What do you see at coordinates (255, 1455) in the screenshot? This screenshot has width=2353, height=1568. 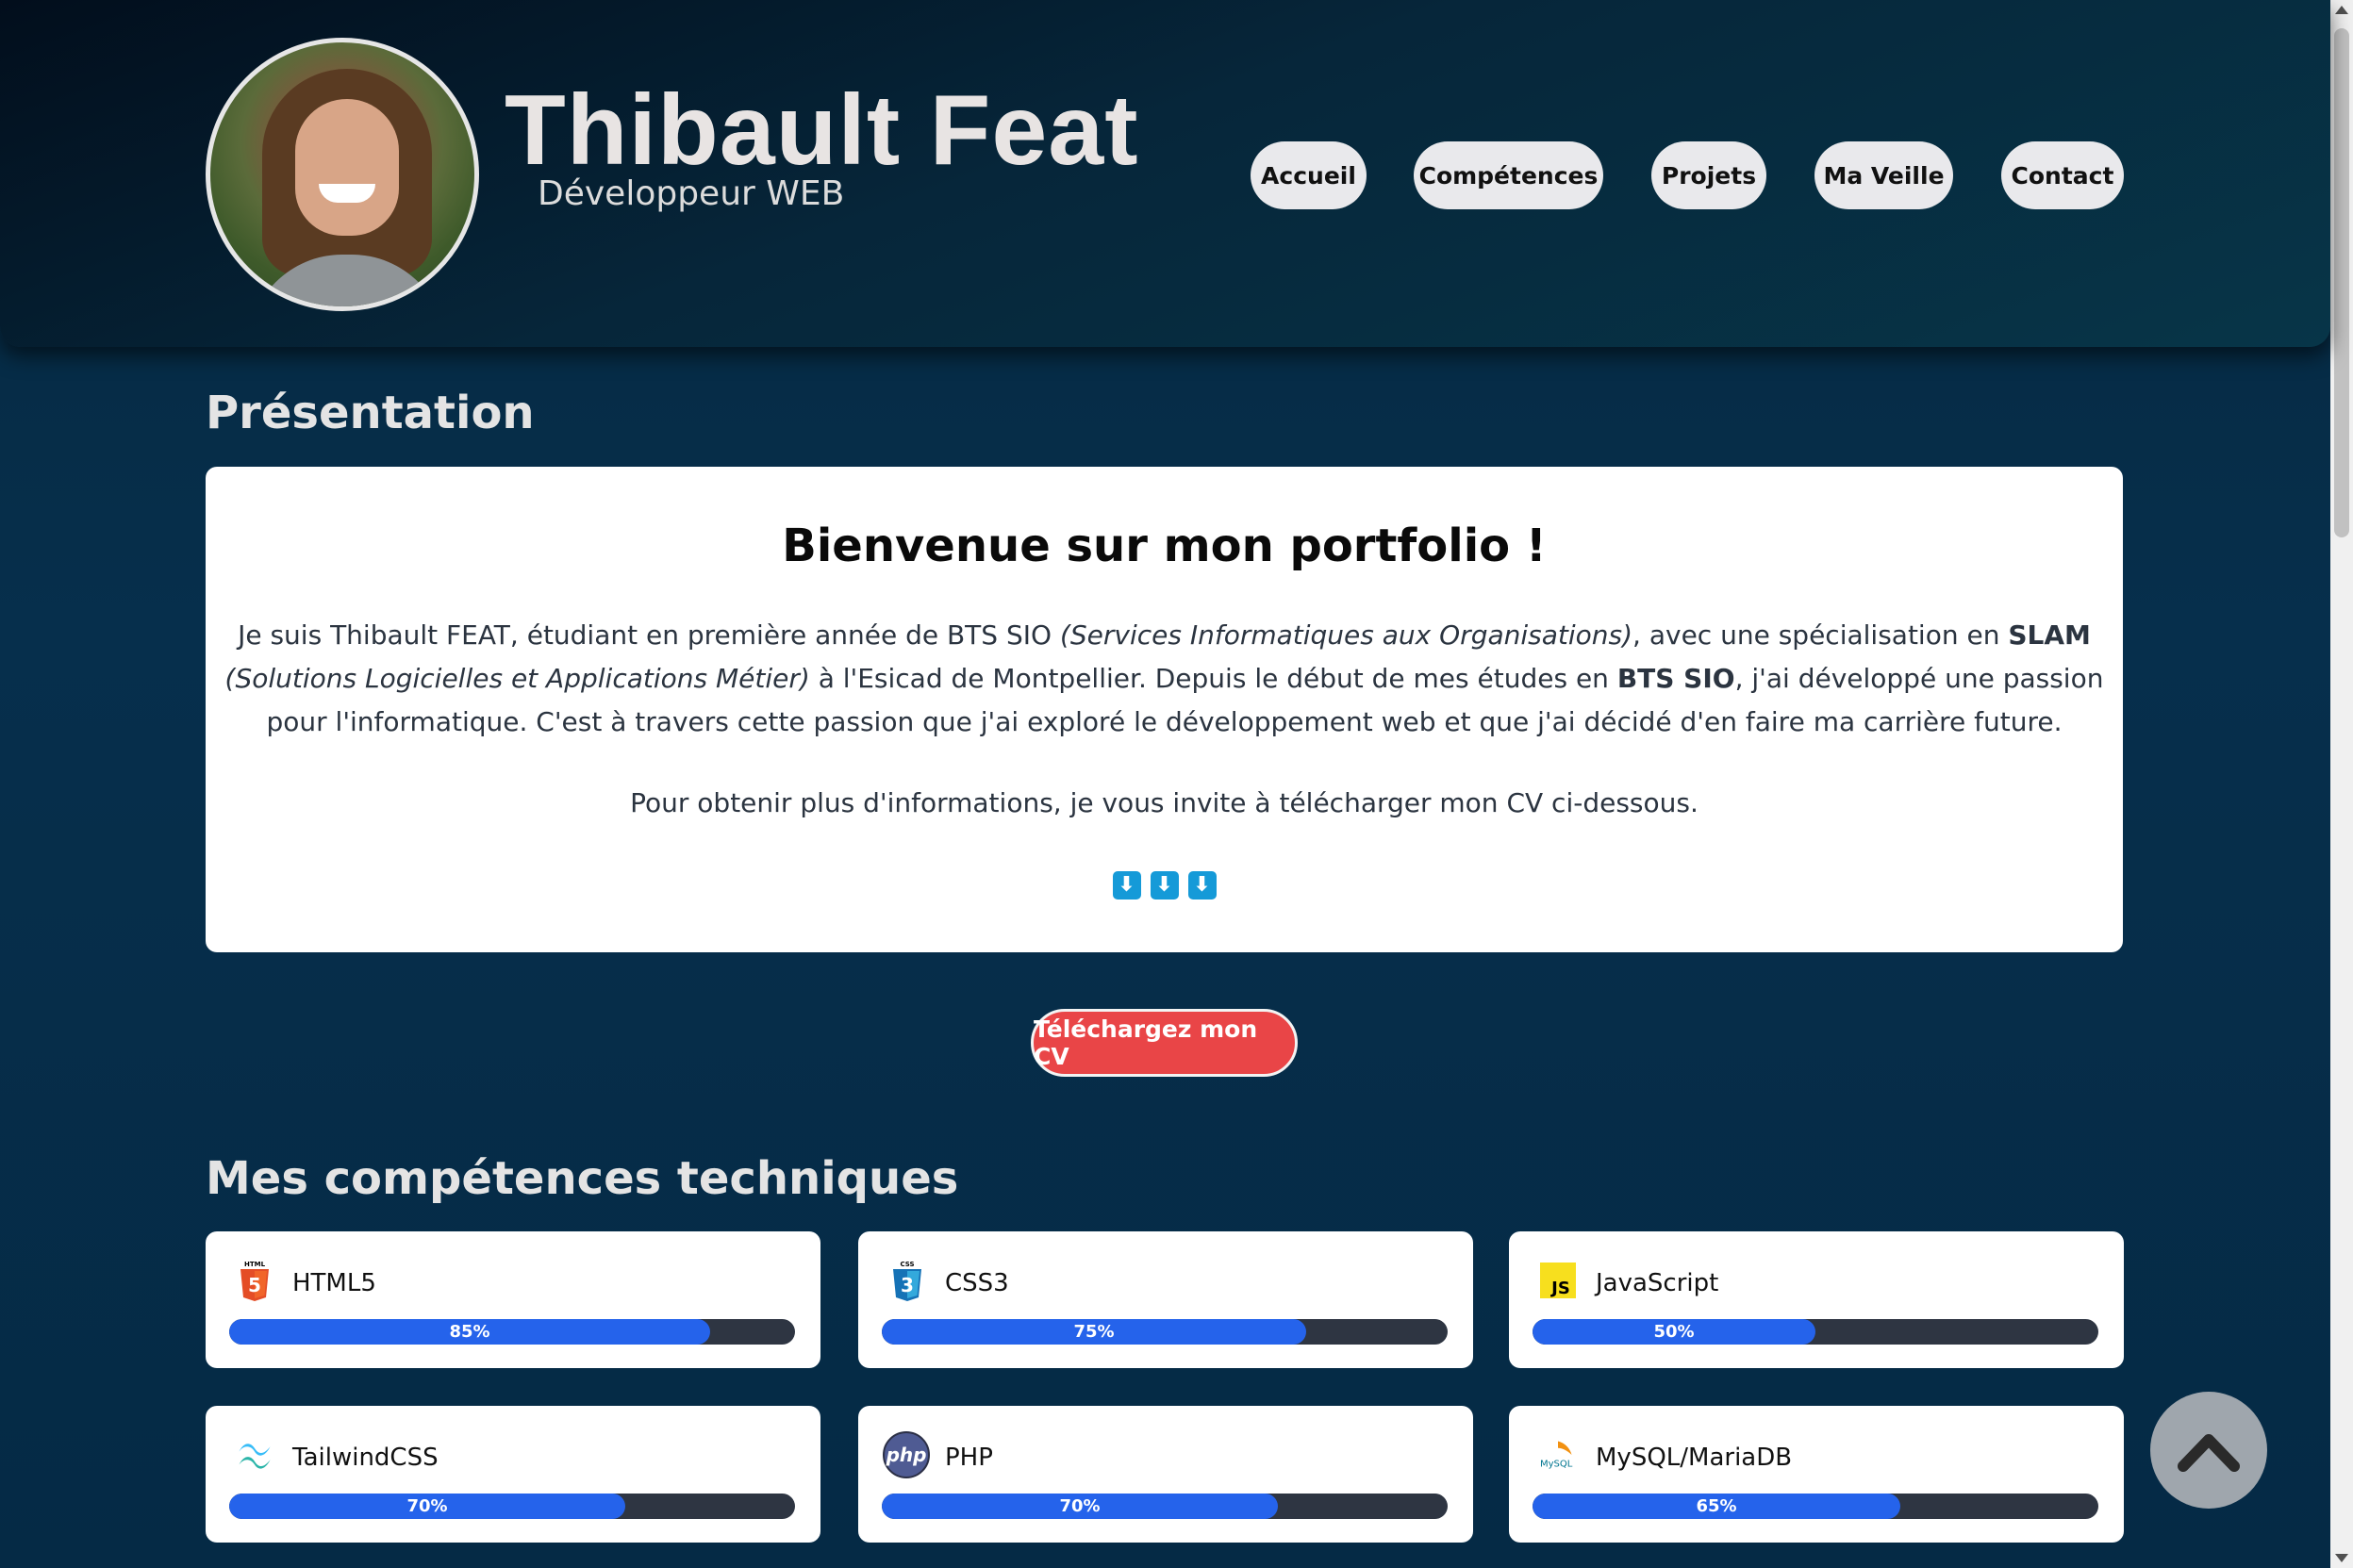 I see `tailwindcss-icon` at bounding box center [255, 1455].